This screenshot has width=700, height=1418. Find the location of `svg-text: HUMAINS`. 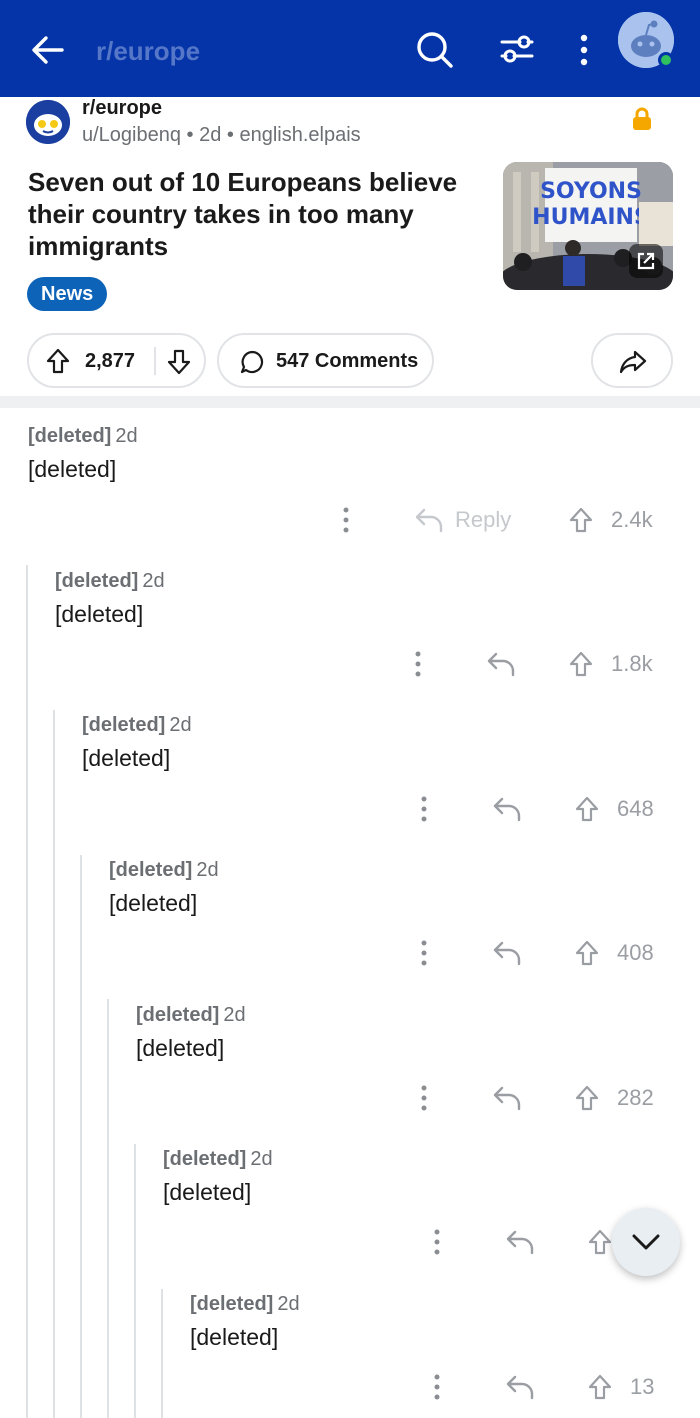

svg-text: HUMAINS is located at coordinates (591, 217).